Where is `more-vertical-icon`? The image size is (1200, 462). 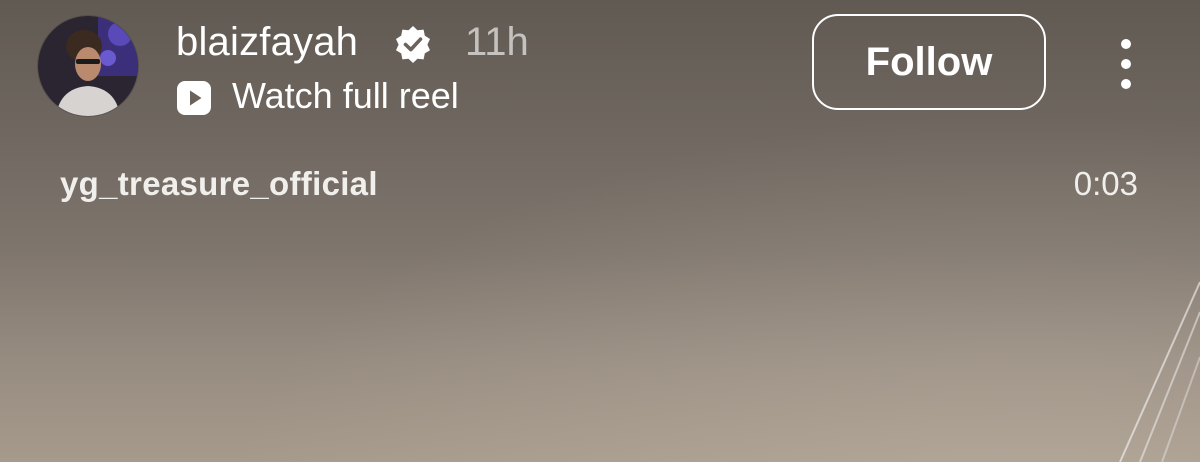
more-vertical-icon is located at coordinates (1126, 64).